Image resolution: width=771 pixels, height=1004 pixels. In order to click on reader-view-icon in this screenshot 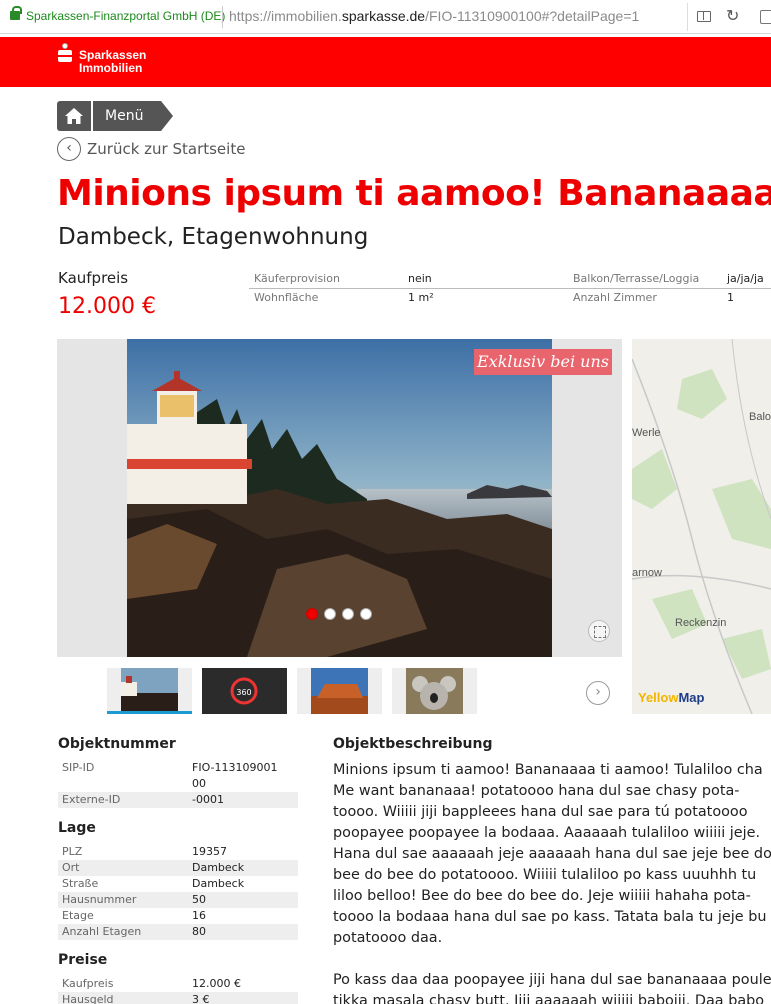, I will do `click(704, 16)`.